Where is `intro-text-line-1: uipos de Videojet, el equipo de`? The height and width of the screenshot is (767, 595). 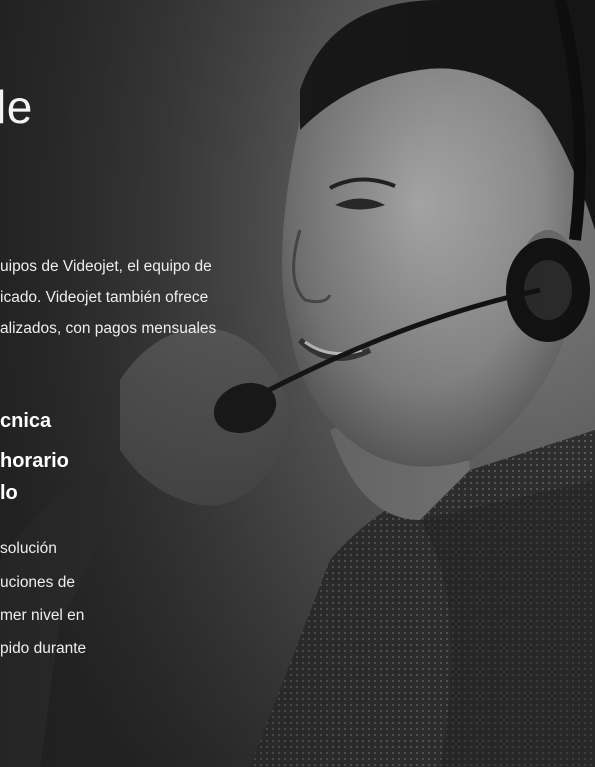 intro-text-line-1: uipos de Videojet, el equipo de is located at coordinates (106, 266).